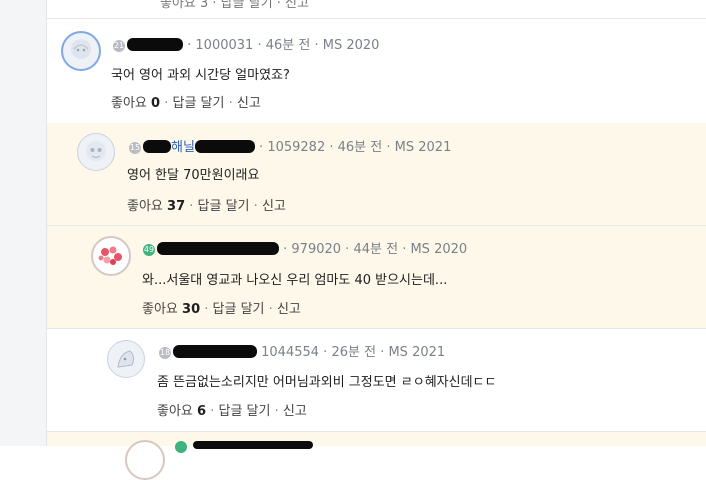 This screenshot has height=480, width=706. Describe the element at coordinates (165, 353) in the screenshot. I see `level-badge: 18` at that location.